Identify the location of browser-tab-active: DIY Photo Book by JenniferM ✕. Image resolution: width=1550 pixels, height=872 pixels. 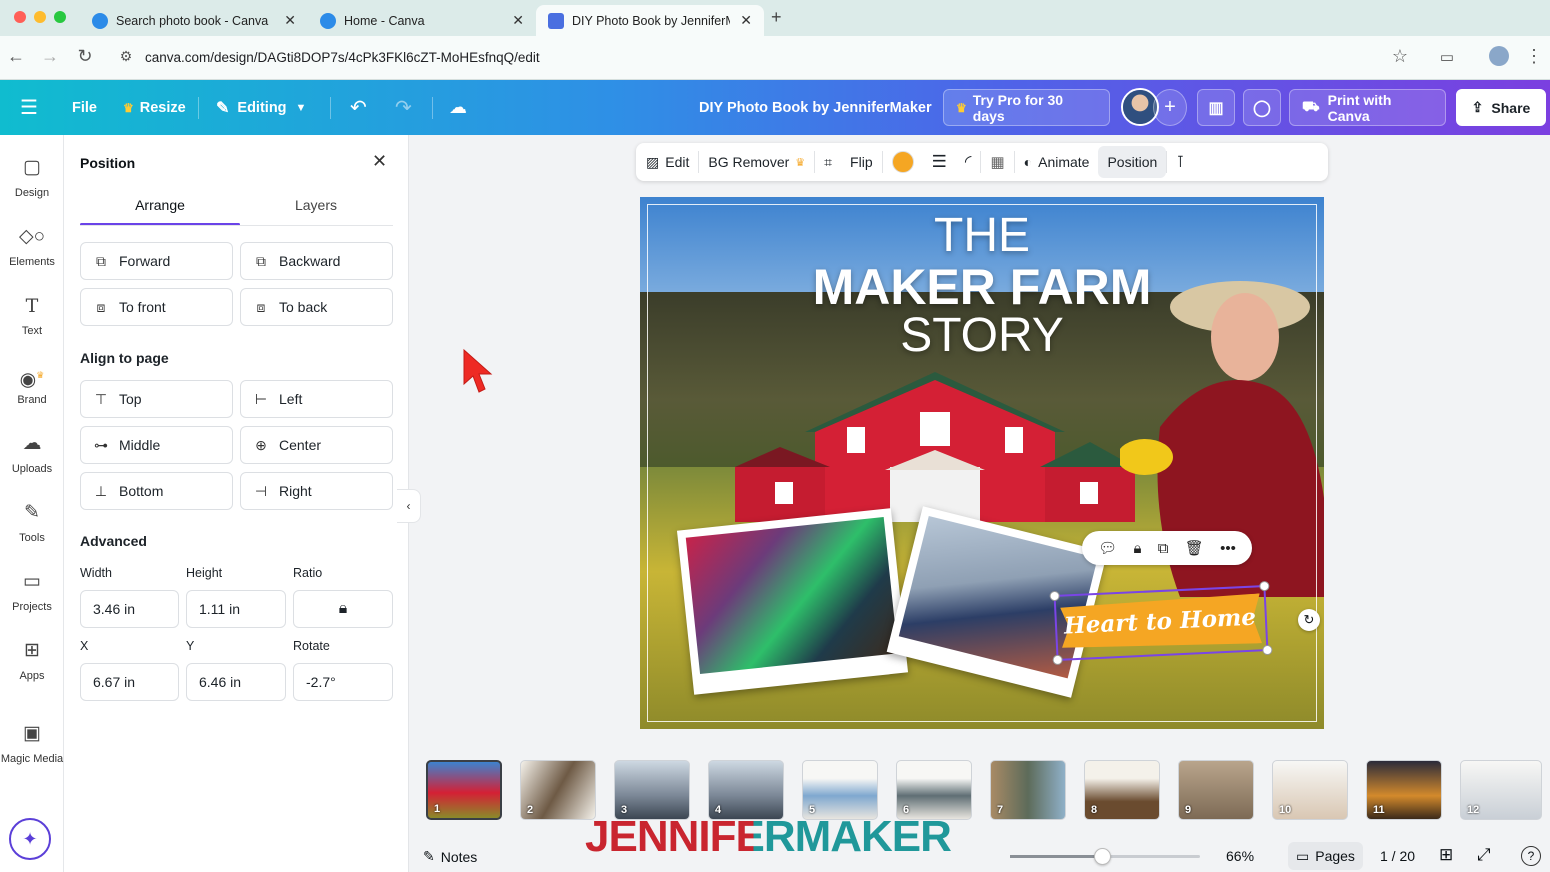
(650, 20).